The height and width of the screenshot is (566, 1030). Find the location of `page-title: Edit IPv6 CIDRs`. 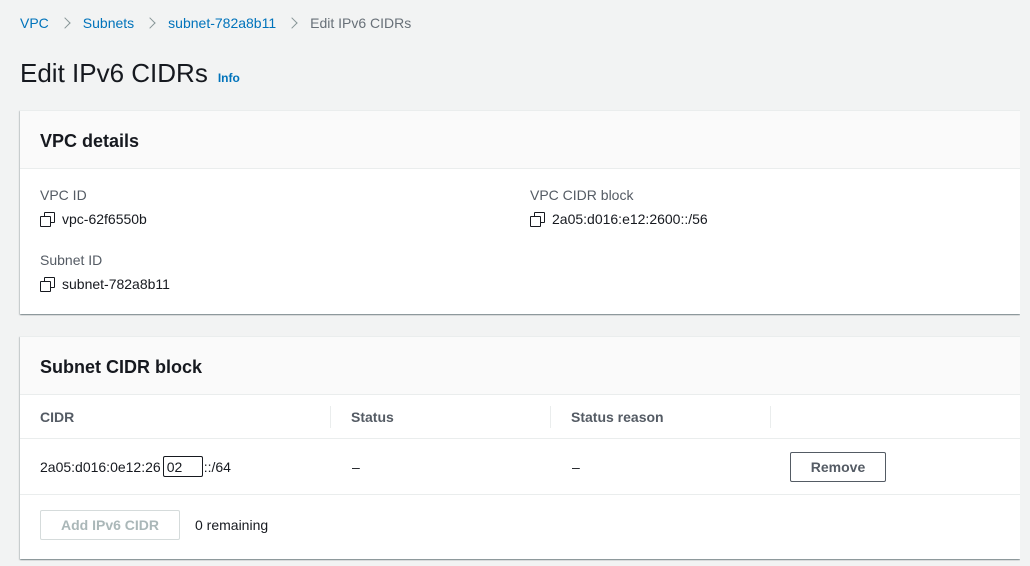

page-title: Edit IPv6 CIDRs is located at coordinates (114, 73).